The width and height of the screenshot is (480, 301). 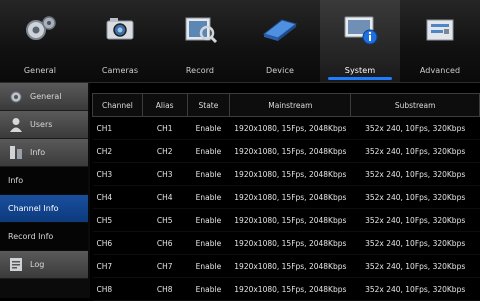 I want to click on sidebar-item-log: Log, so click(x=44, y=265).